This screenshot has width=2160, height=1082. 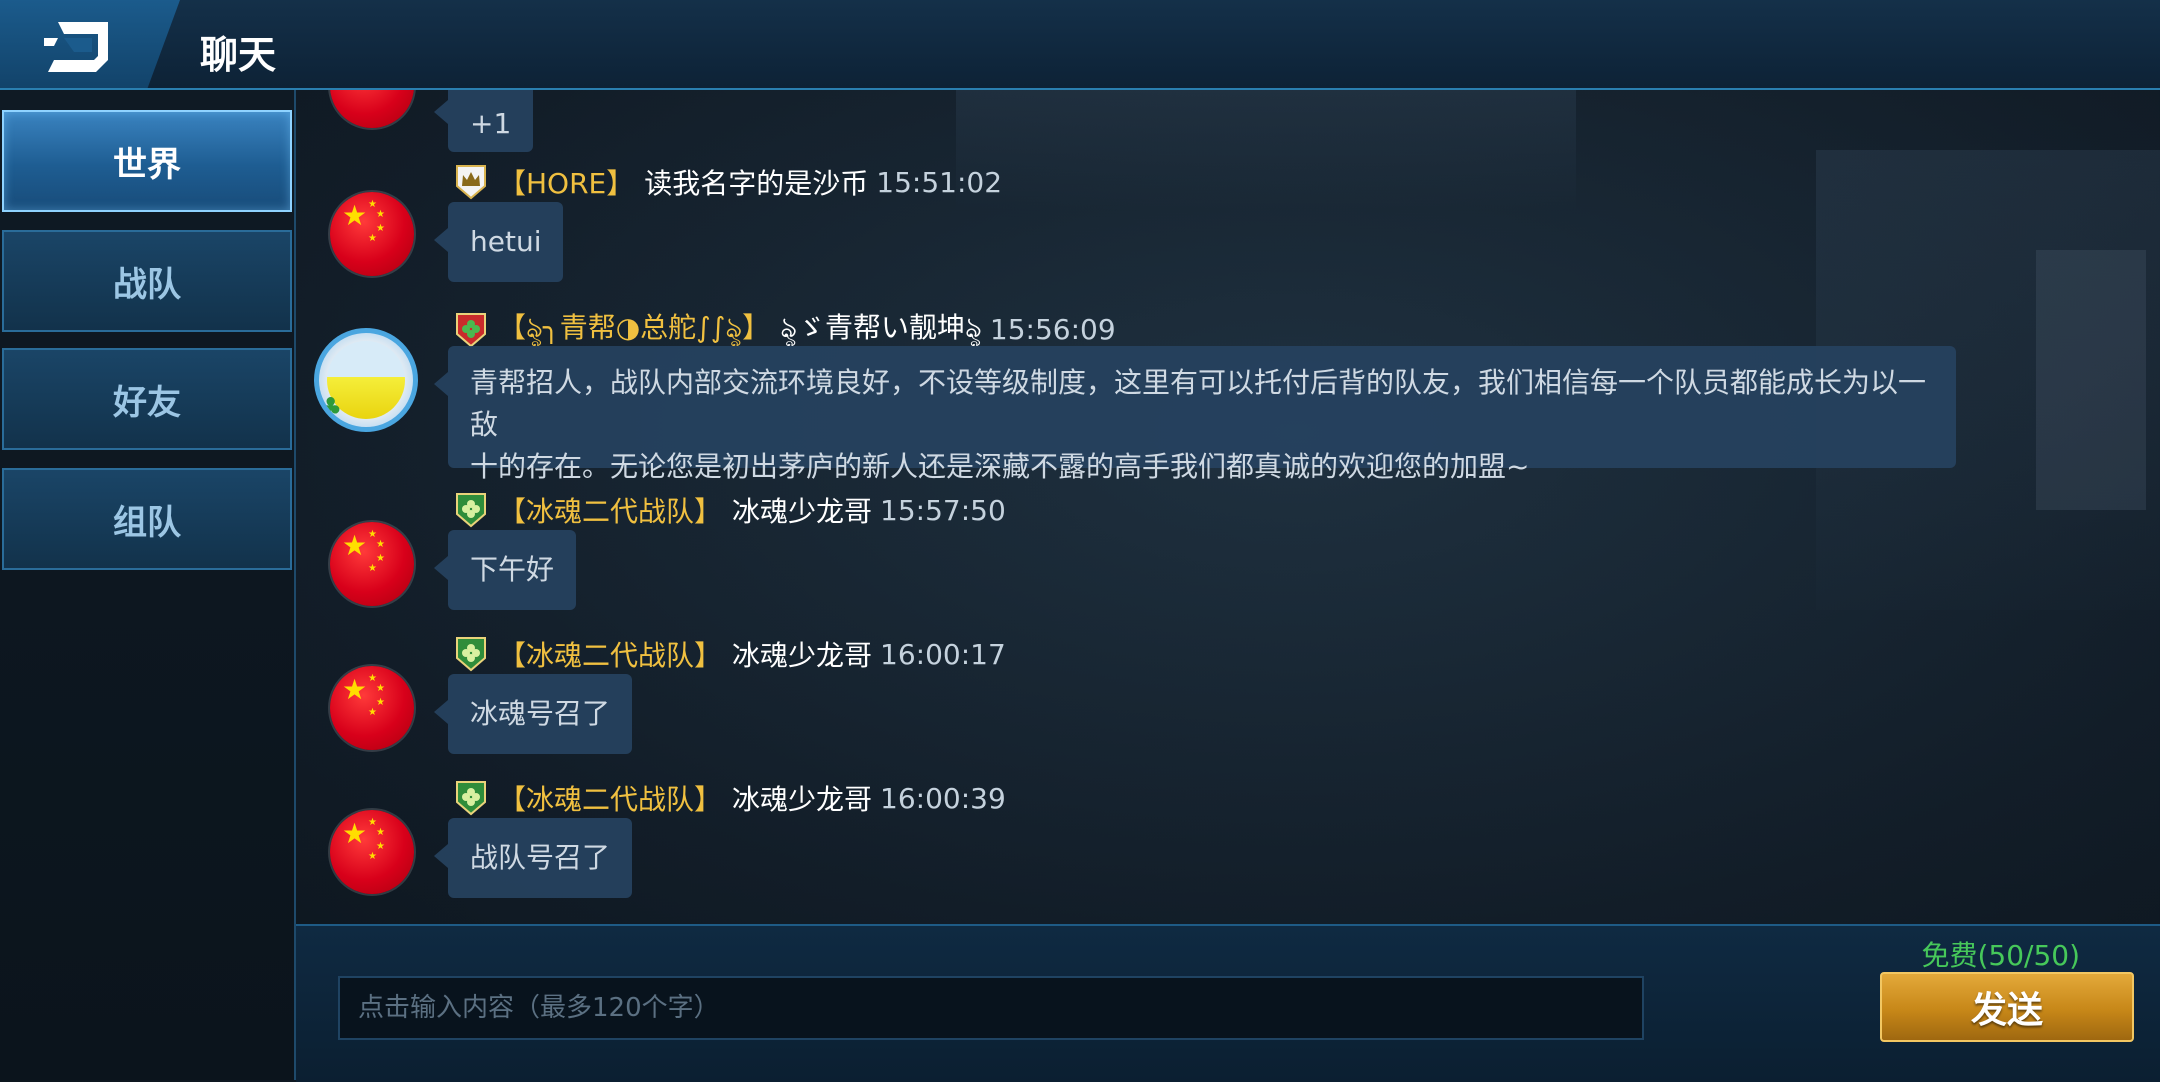 I want to click on send-button: 发送, so click(x=2007, y=1007).